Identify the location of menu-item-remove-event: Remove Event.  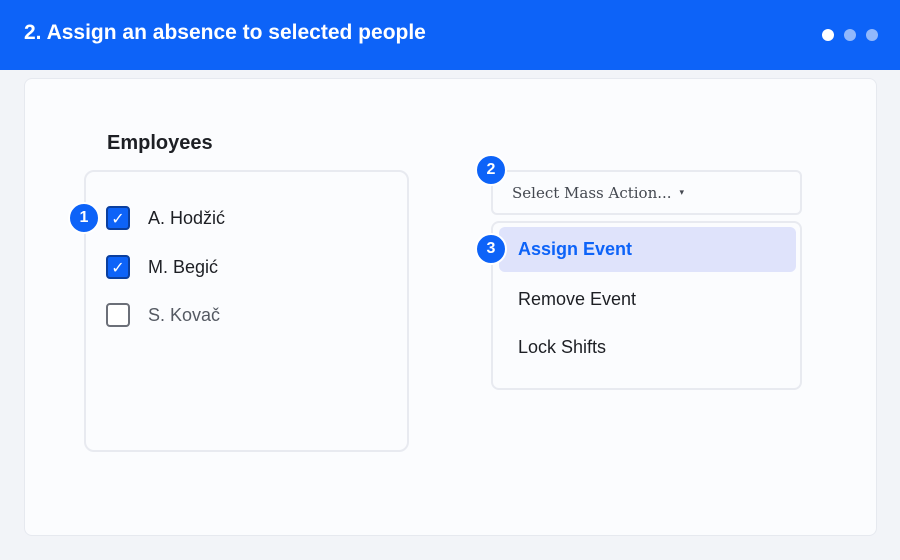
(647, 299).